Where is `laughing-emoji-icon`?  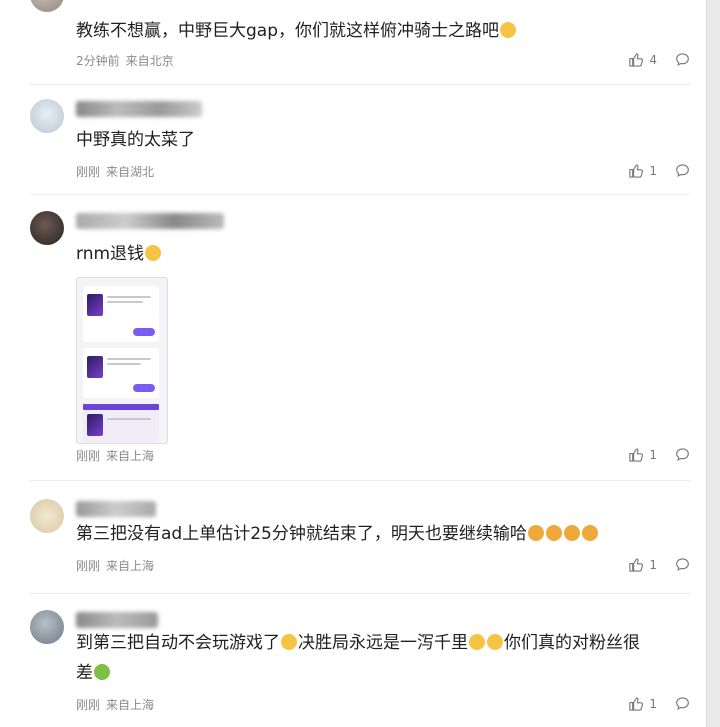 laughing-emoji-icon is located at coordinates (289, 642).